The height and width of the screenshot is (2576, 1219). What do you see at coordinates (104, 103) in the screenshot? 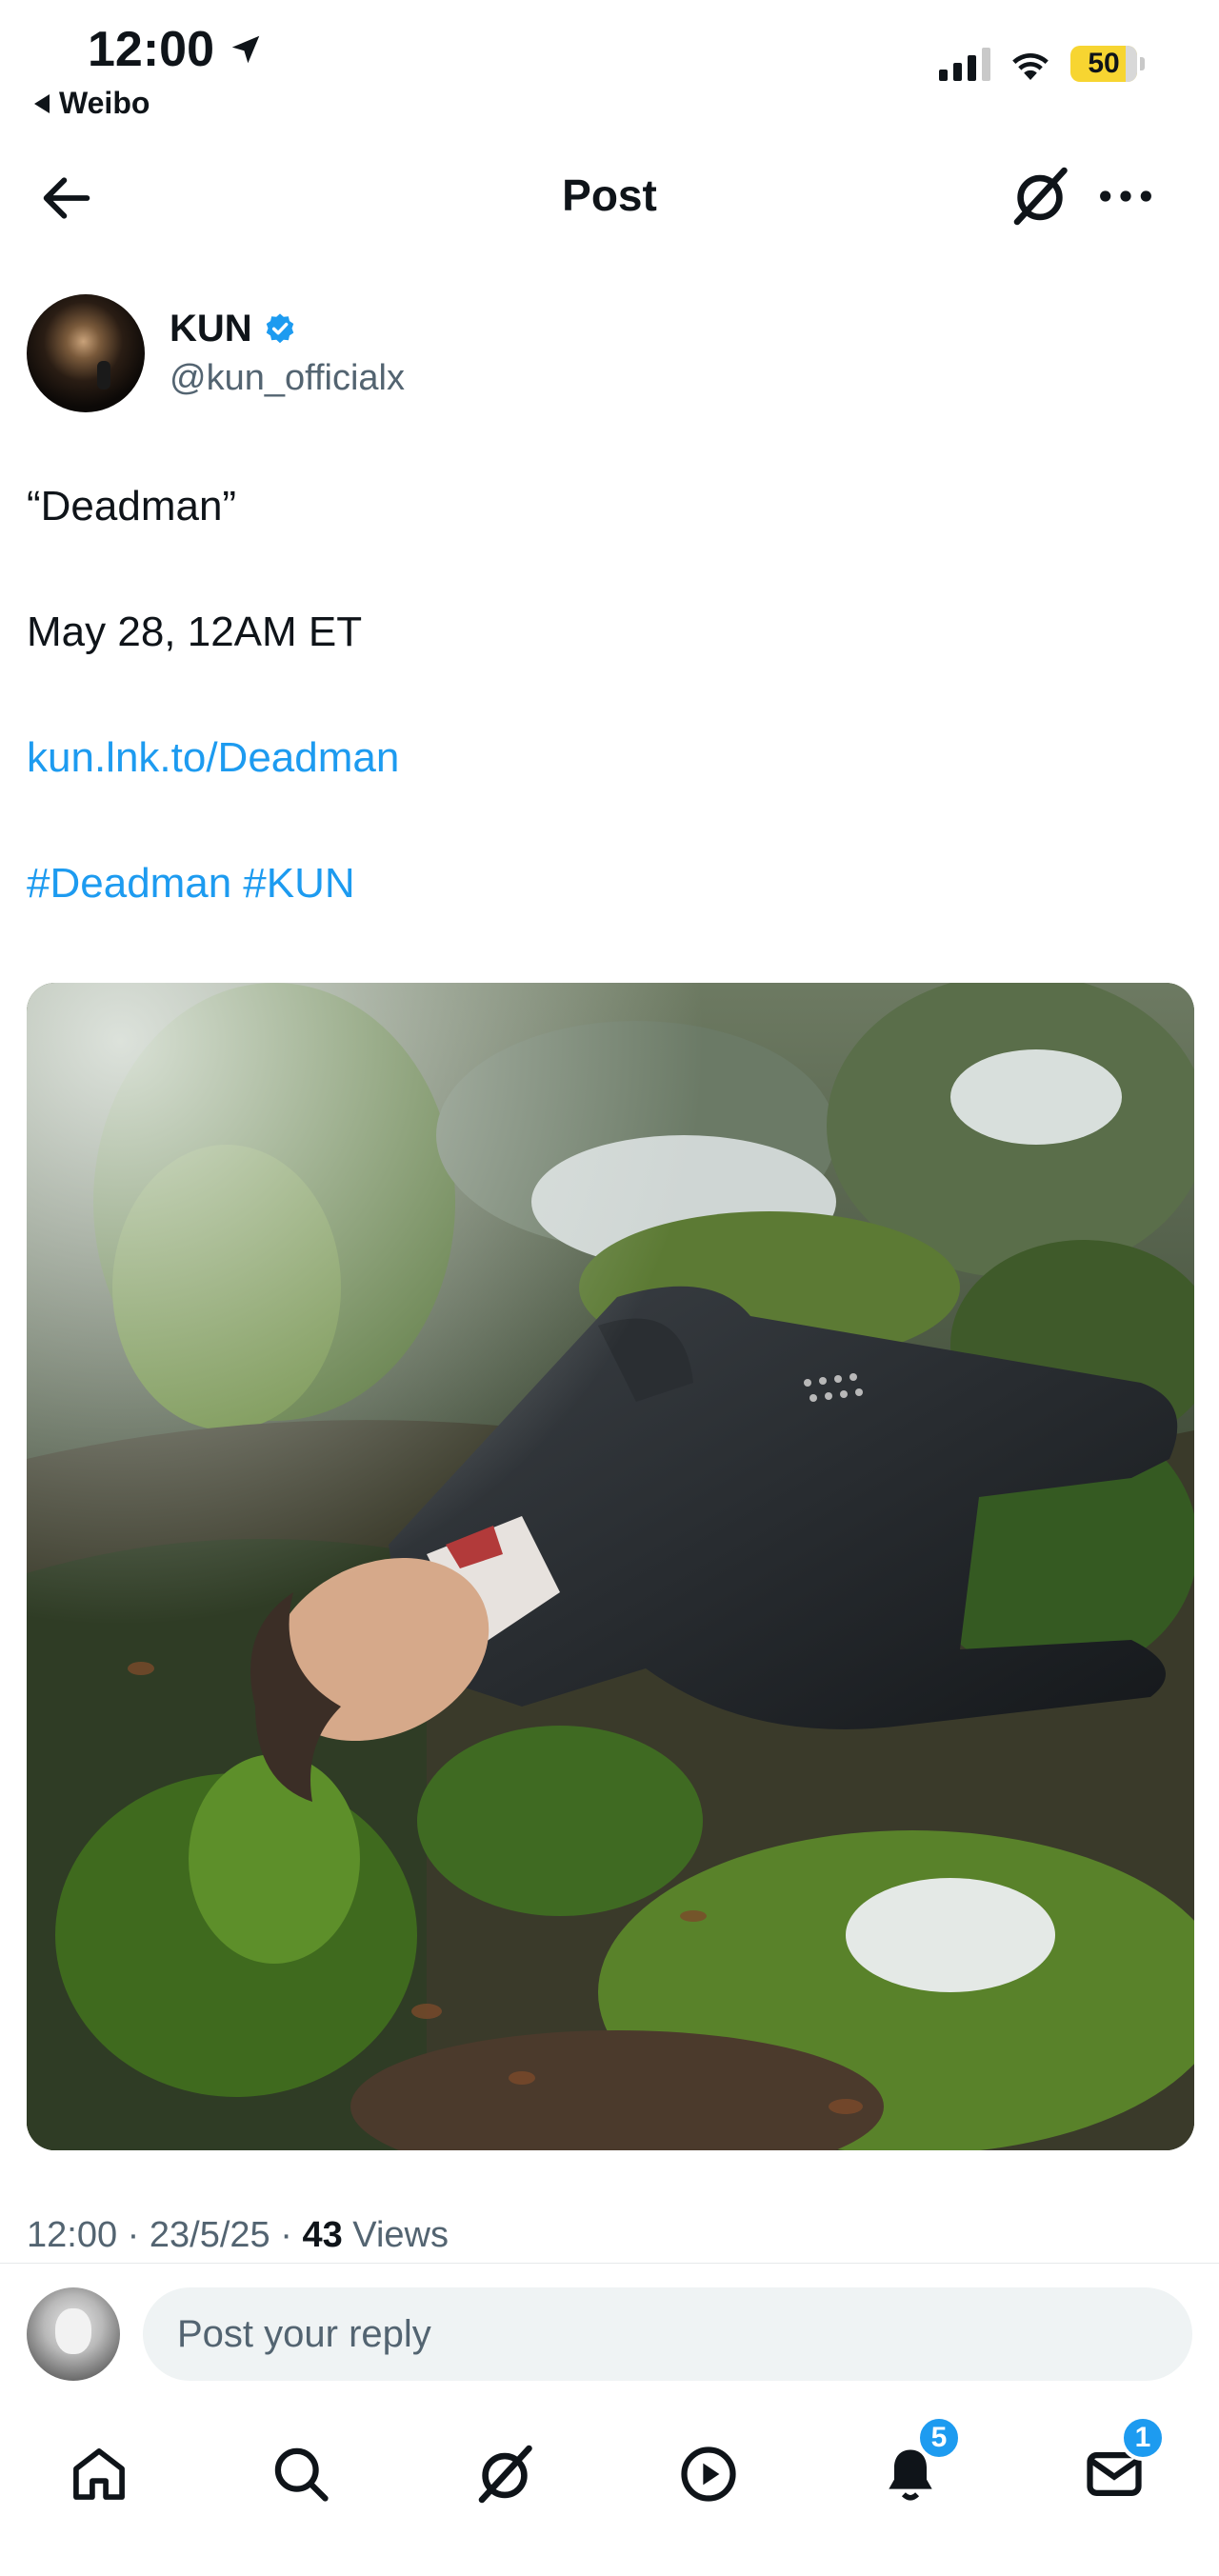
I see `back-app-label: Weibo` at bounding box center [104, 103].